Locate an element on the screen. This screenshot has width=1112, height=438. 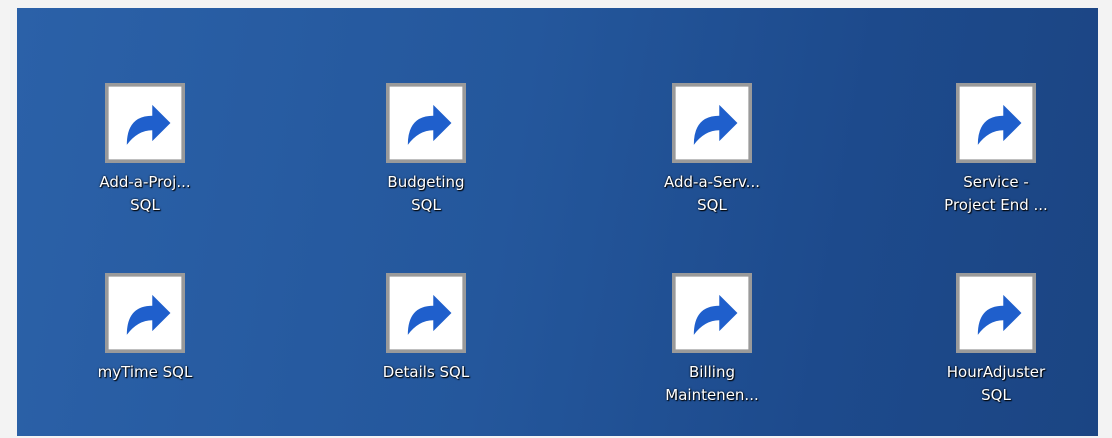
shortcut-budgeting-sql: Budgeting SQL is located at coordinates (426, 158).